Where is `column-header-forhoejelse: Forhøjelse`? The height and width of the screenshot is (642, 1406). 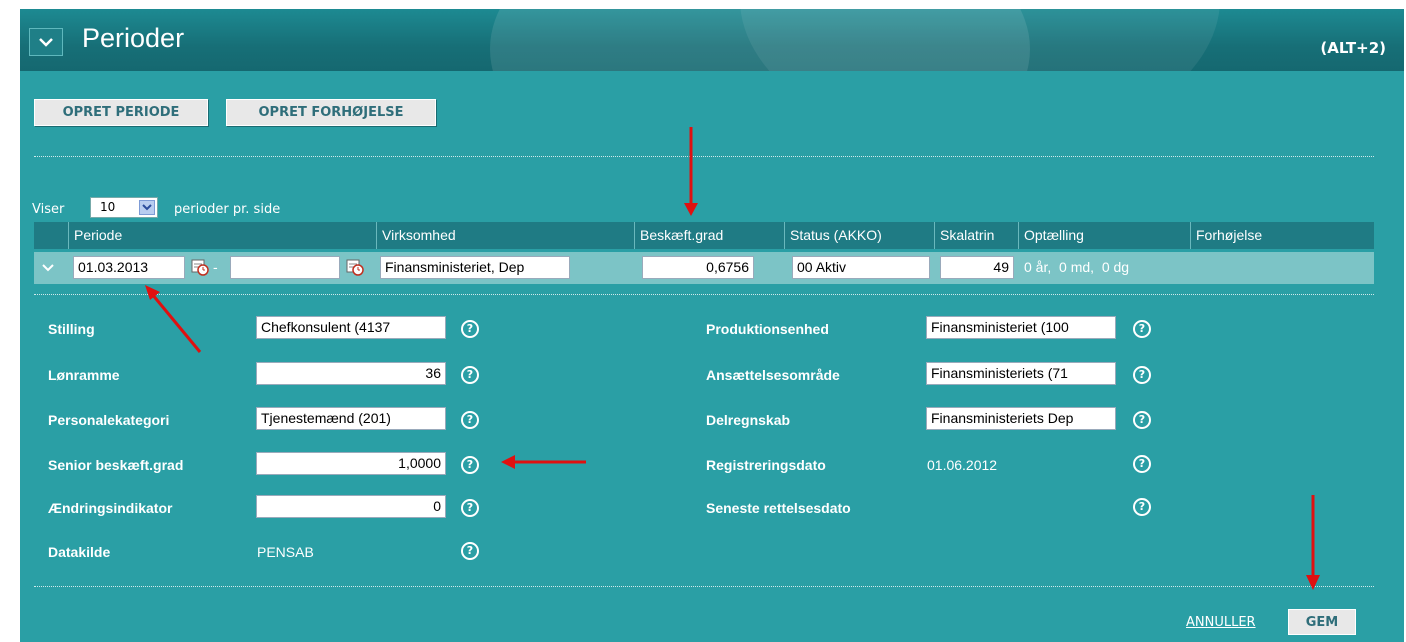
column-header-forhoejelse: Forhøjelse is located at coordinates (1282, 235).